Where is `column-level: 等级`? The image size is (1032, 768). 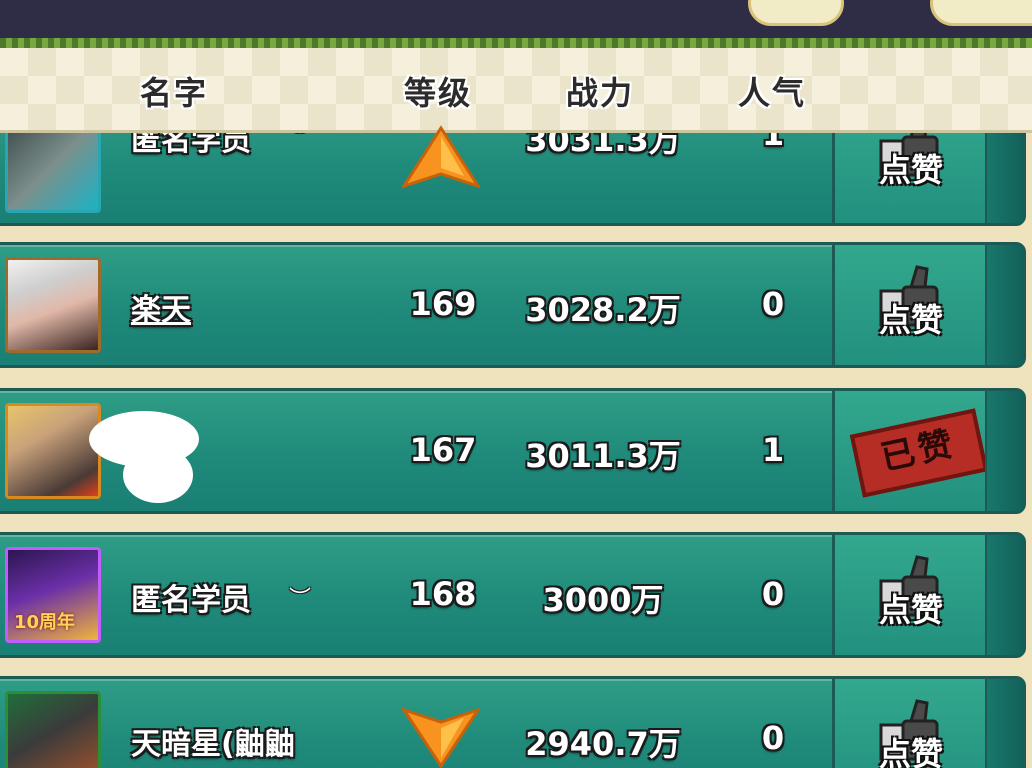 column-level: 等级 is located at coordinates (438, 93).